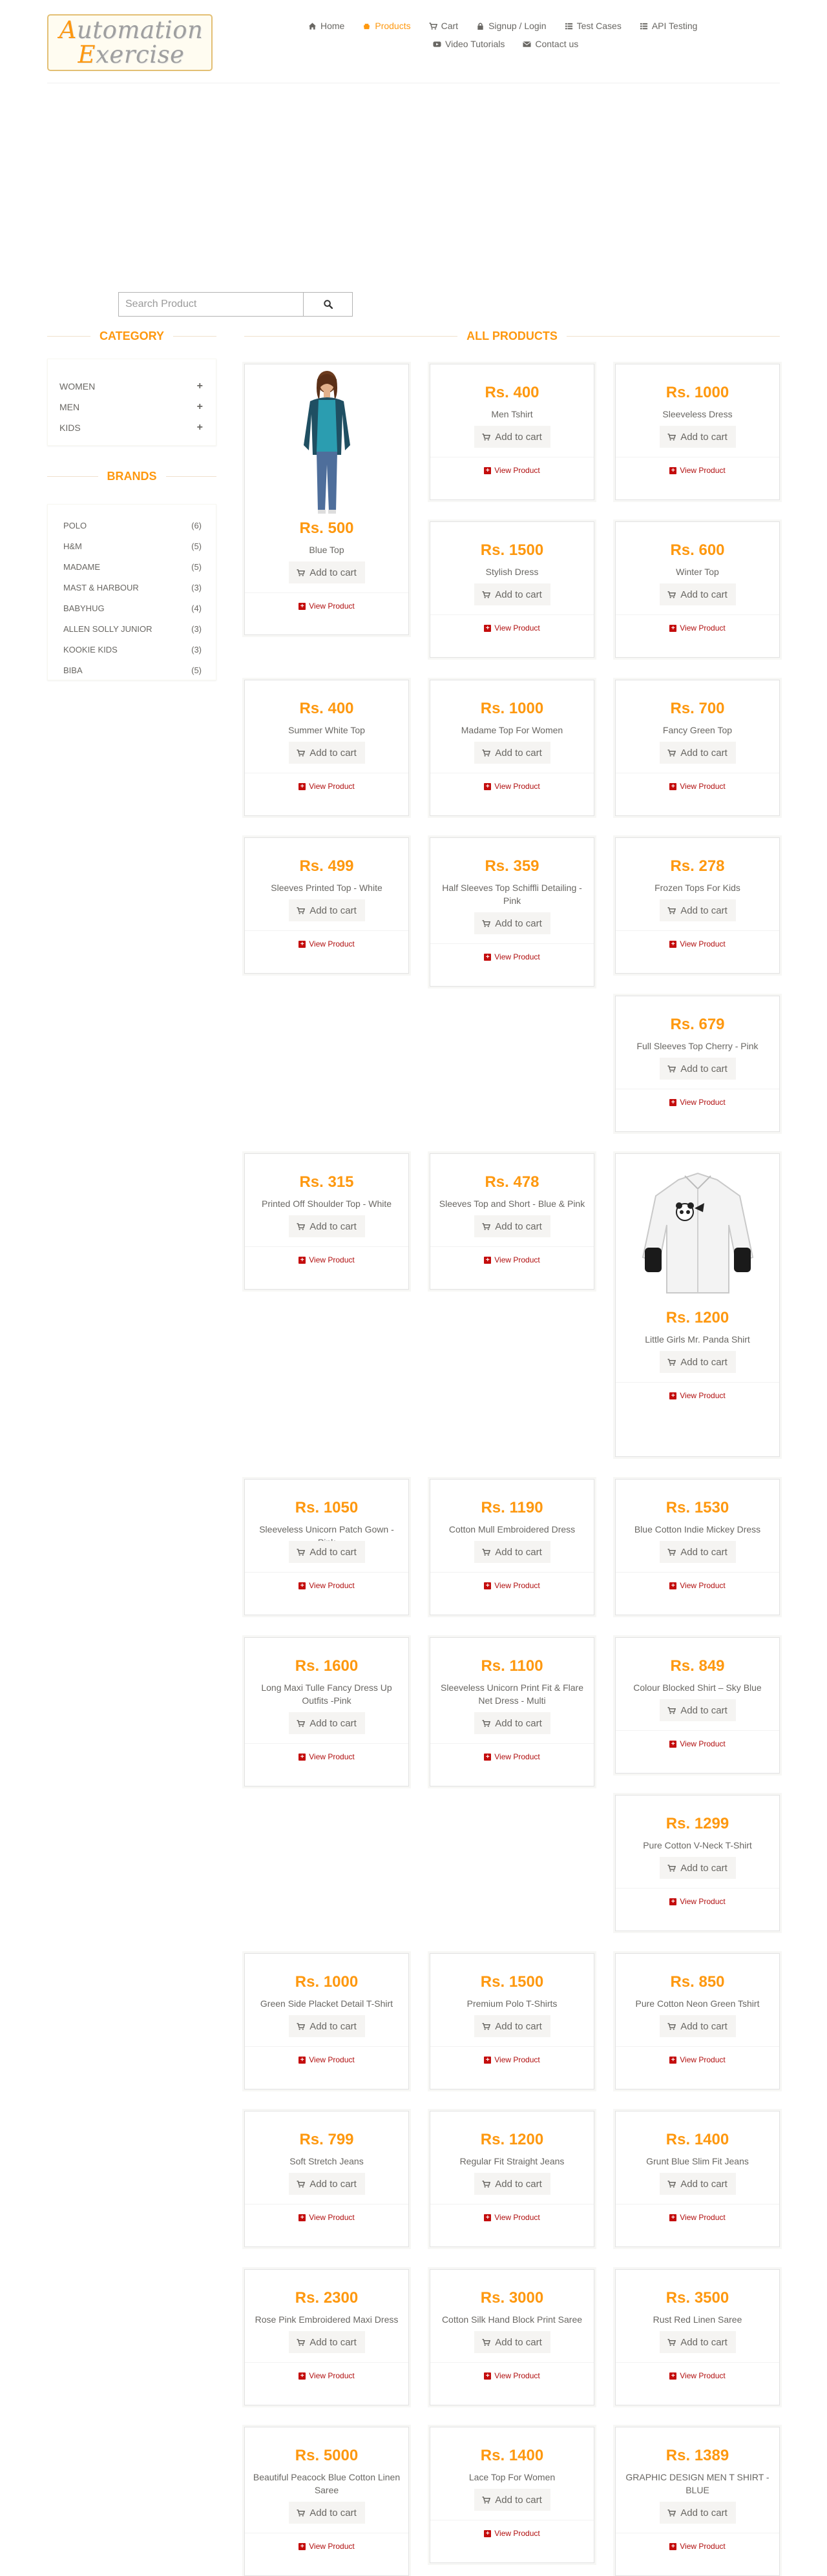 The height and width of the screenshot is (2576, 827). What do you see at coordinates (131, 386) in the screenshot?
I see `category-women: Women +` at bounding box center [131, 386].